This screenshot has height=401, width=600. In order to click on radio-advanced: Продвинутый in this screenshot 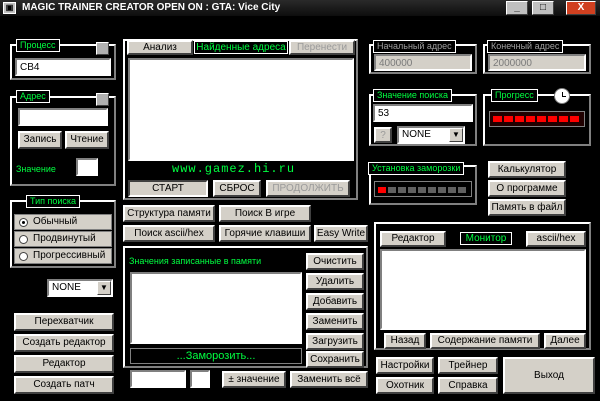, I will do `click(63, 239)`.